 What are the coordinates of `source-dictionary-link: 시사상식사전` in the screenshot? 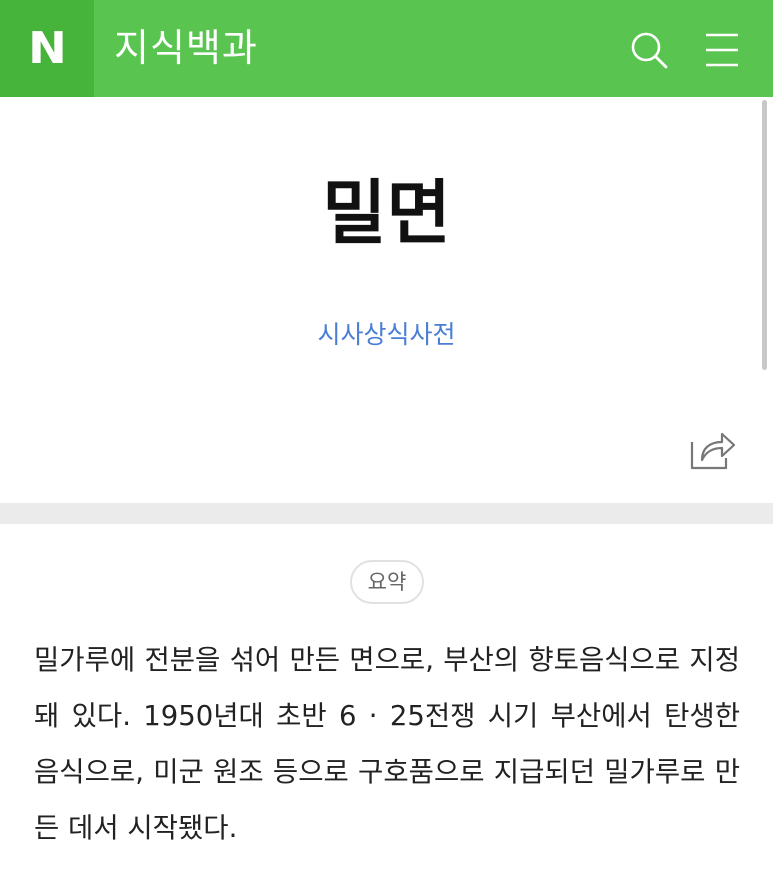 It's located at (386, 335).